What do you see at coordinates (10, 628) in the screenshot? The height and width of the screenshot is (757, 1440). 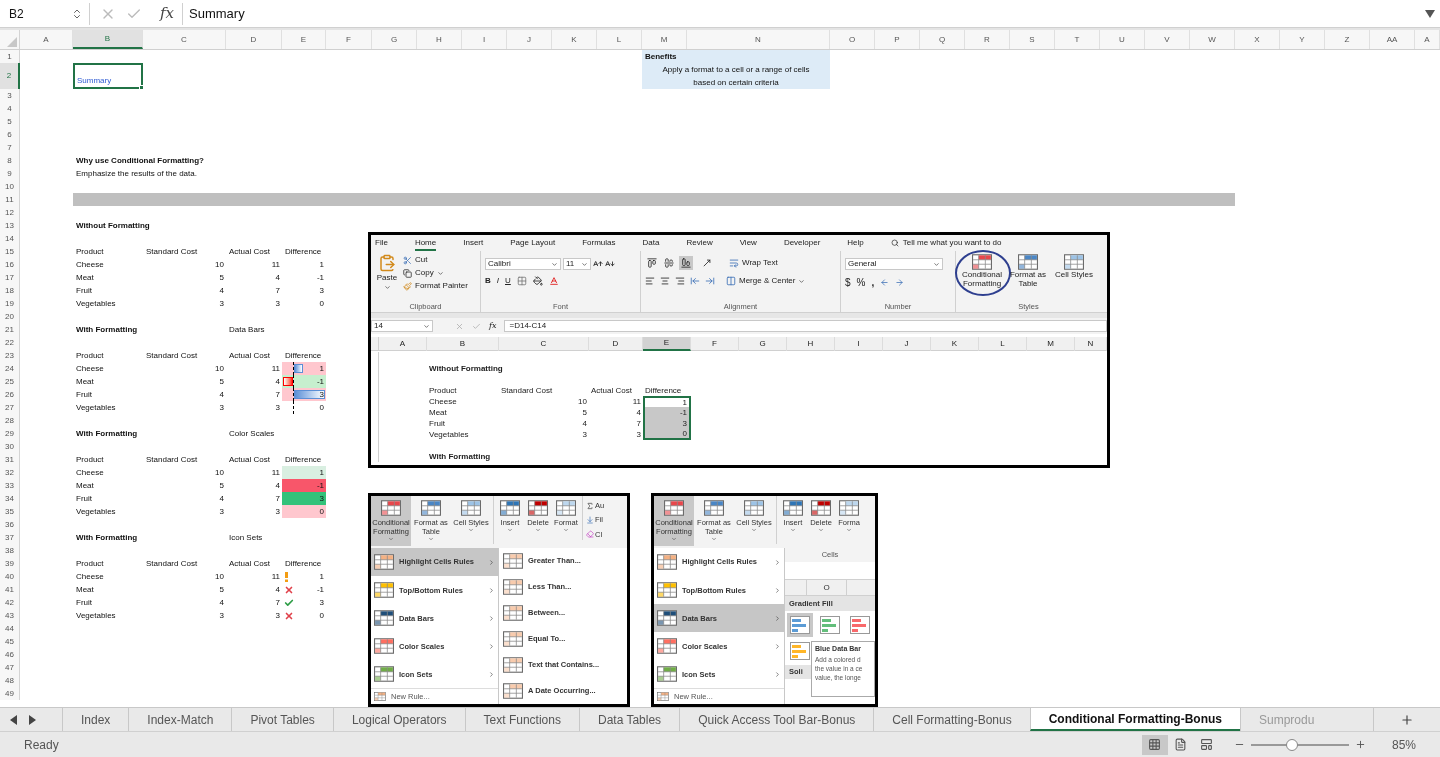 I see `row-number: 44` at bounding box center [10, 628].